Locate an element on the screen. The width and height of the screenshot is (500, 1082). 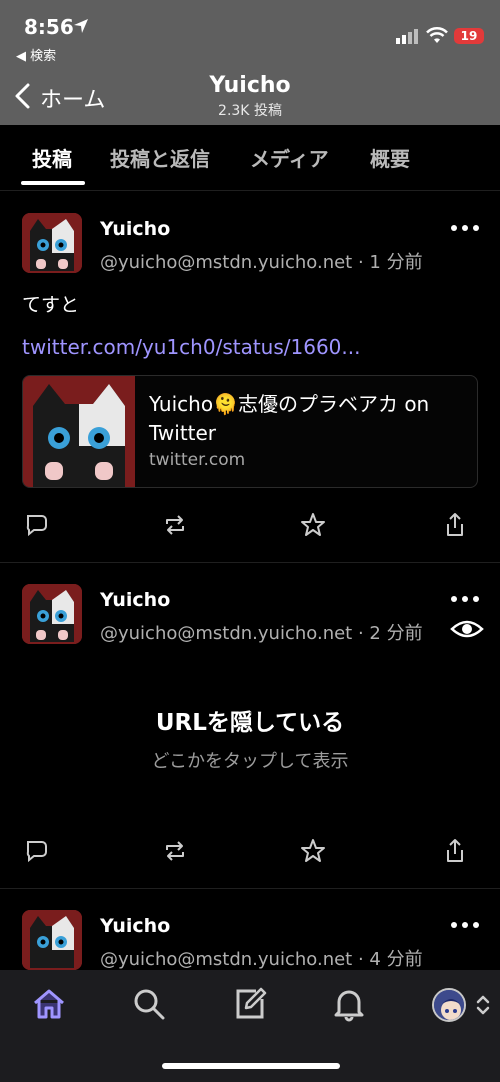
search-icon is located at coordinates (149, 1004).